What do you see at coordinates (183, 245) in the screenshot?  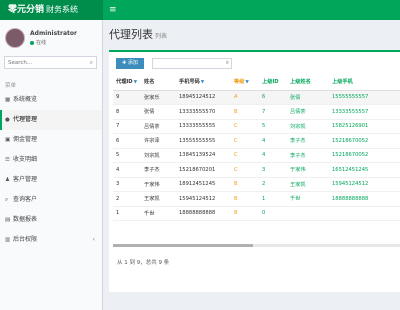 I see `scrollbar-thumb` at bounding box center [183, 245].